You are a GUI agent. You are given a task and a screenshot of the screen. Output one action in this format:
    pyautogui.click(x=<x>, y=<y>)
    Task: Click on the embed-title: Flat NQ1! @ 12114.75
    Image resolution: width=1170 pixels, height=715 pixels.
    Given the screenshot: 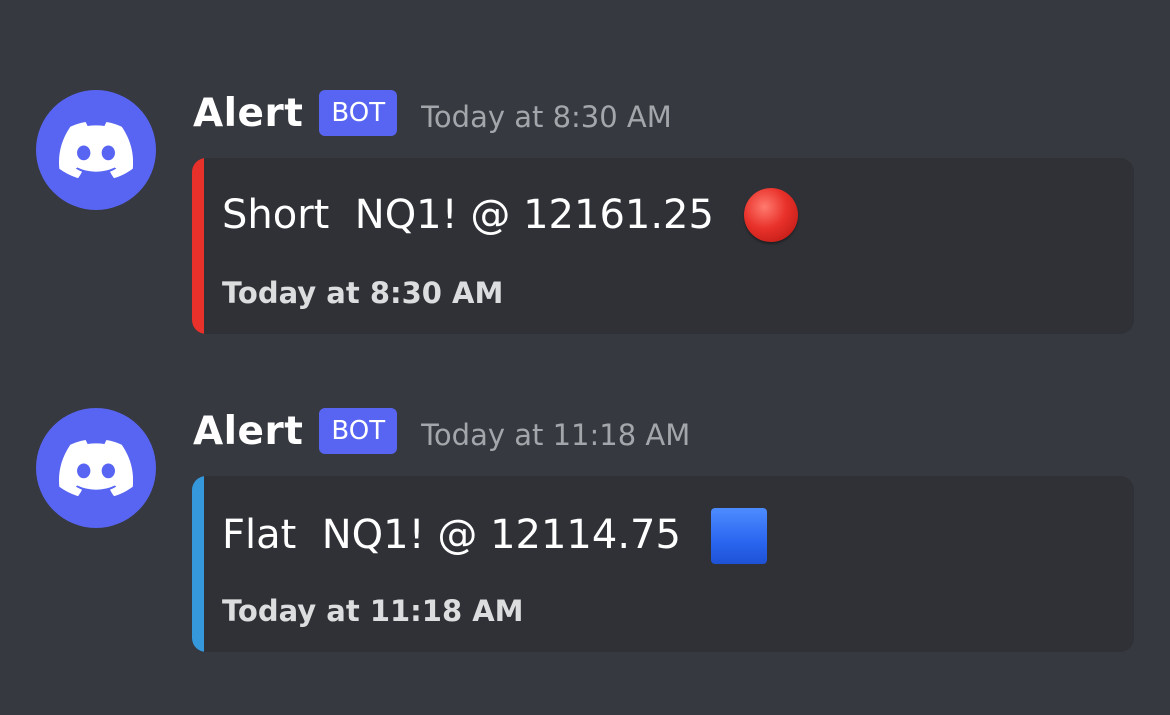 What is the action you would take?
    pyautogui.click(x=451, y=535)
    